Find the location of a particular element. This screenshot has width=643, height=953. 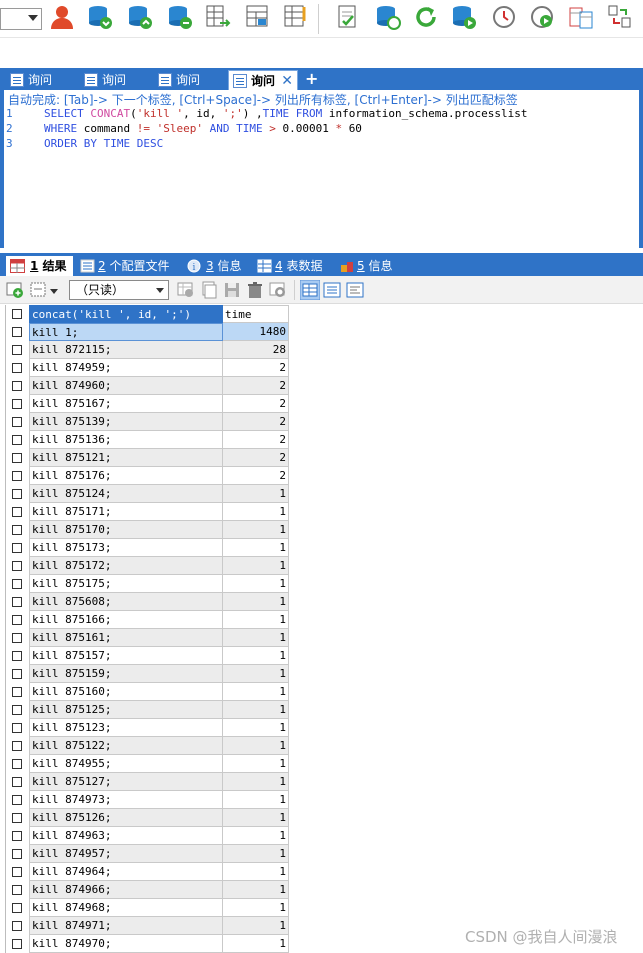

cell-kill-command: kill 872115; is located at coordinates (126, 350).